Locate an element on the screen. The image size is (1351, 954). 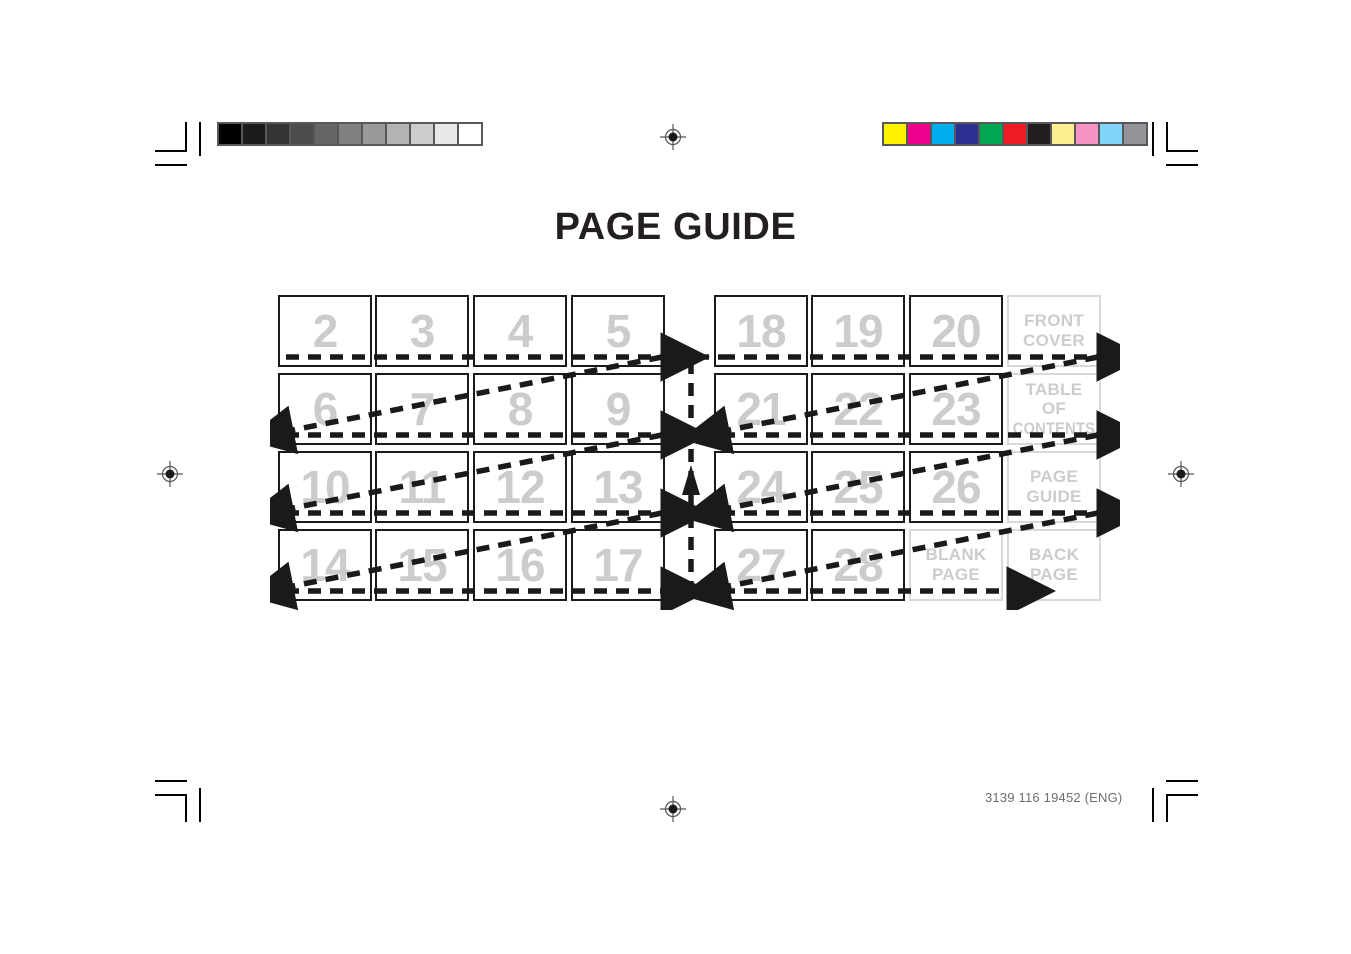
page-cell-11: 11 is located at coordinates (422, 487).